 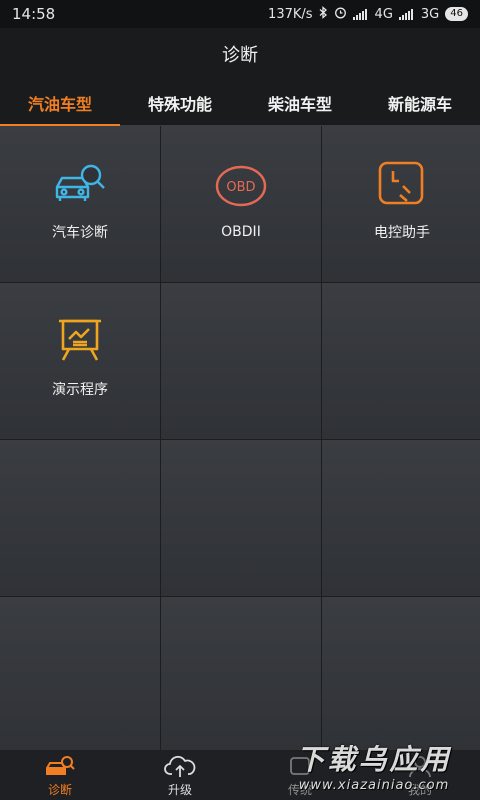 I want to click on grid-item-label: 电控助手, so click(x=402, y=233).